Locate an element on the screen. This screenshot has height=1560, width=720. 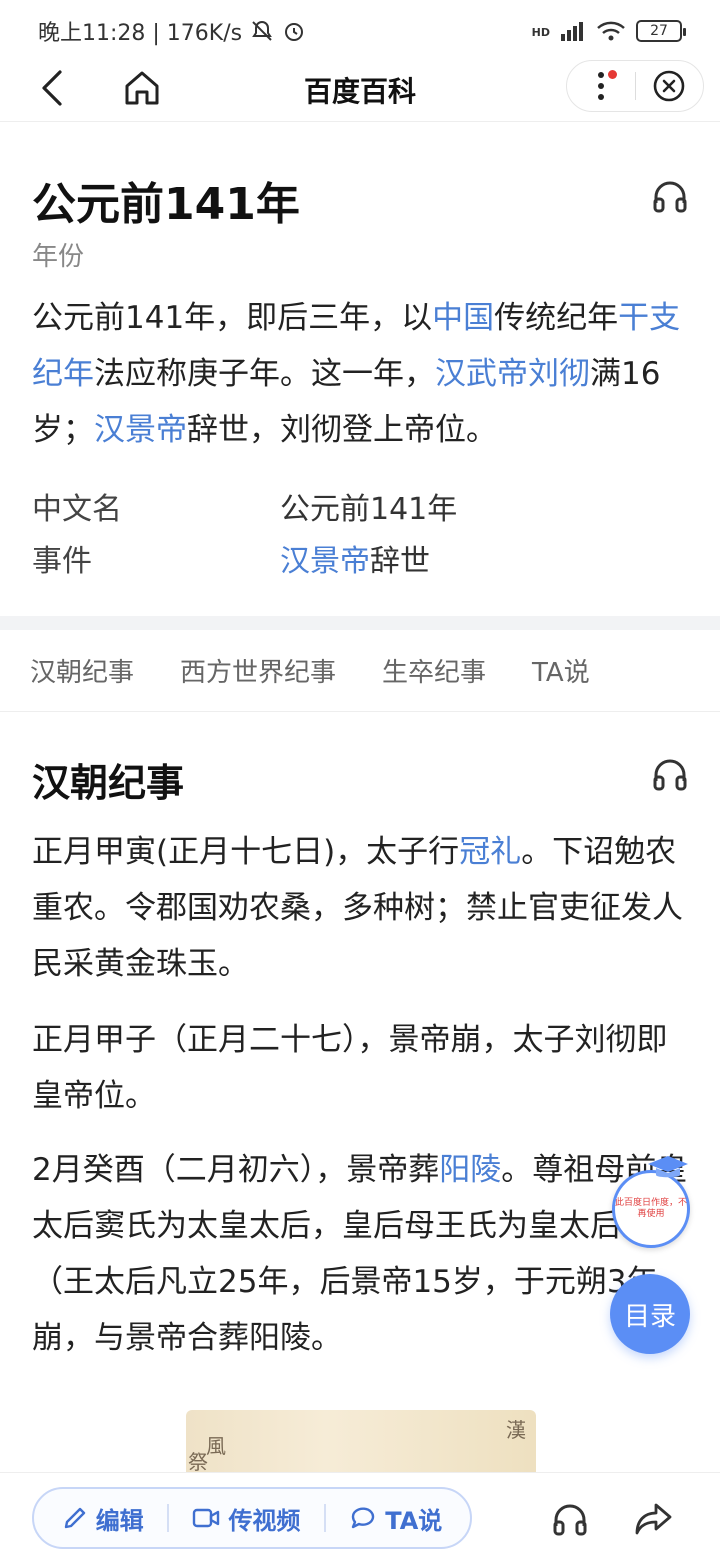
hd-label: HD is located at coordinates (540, 32).